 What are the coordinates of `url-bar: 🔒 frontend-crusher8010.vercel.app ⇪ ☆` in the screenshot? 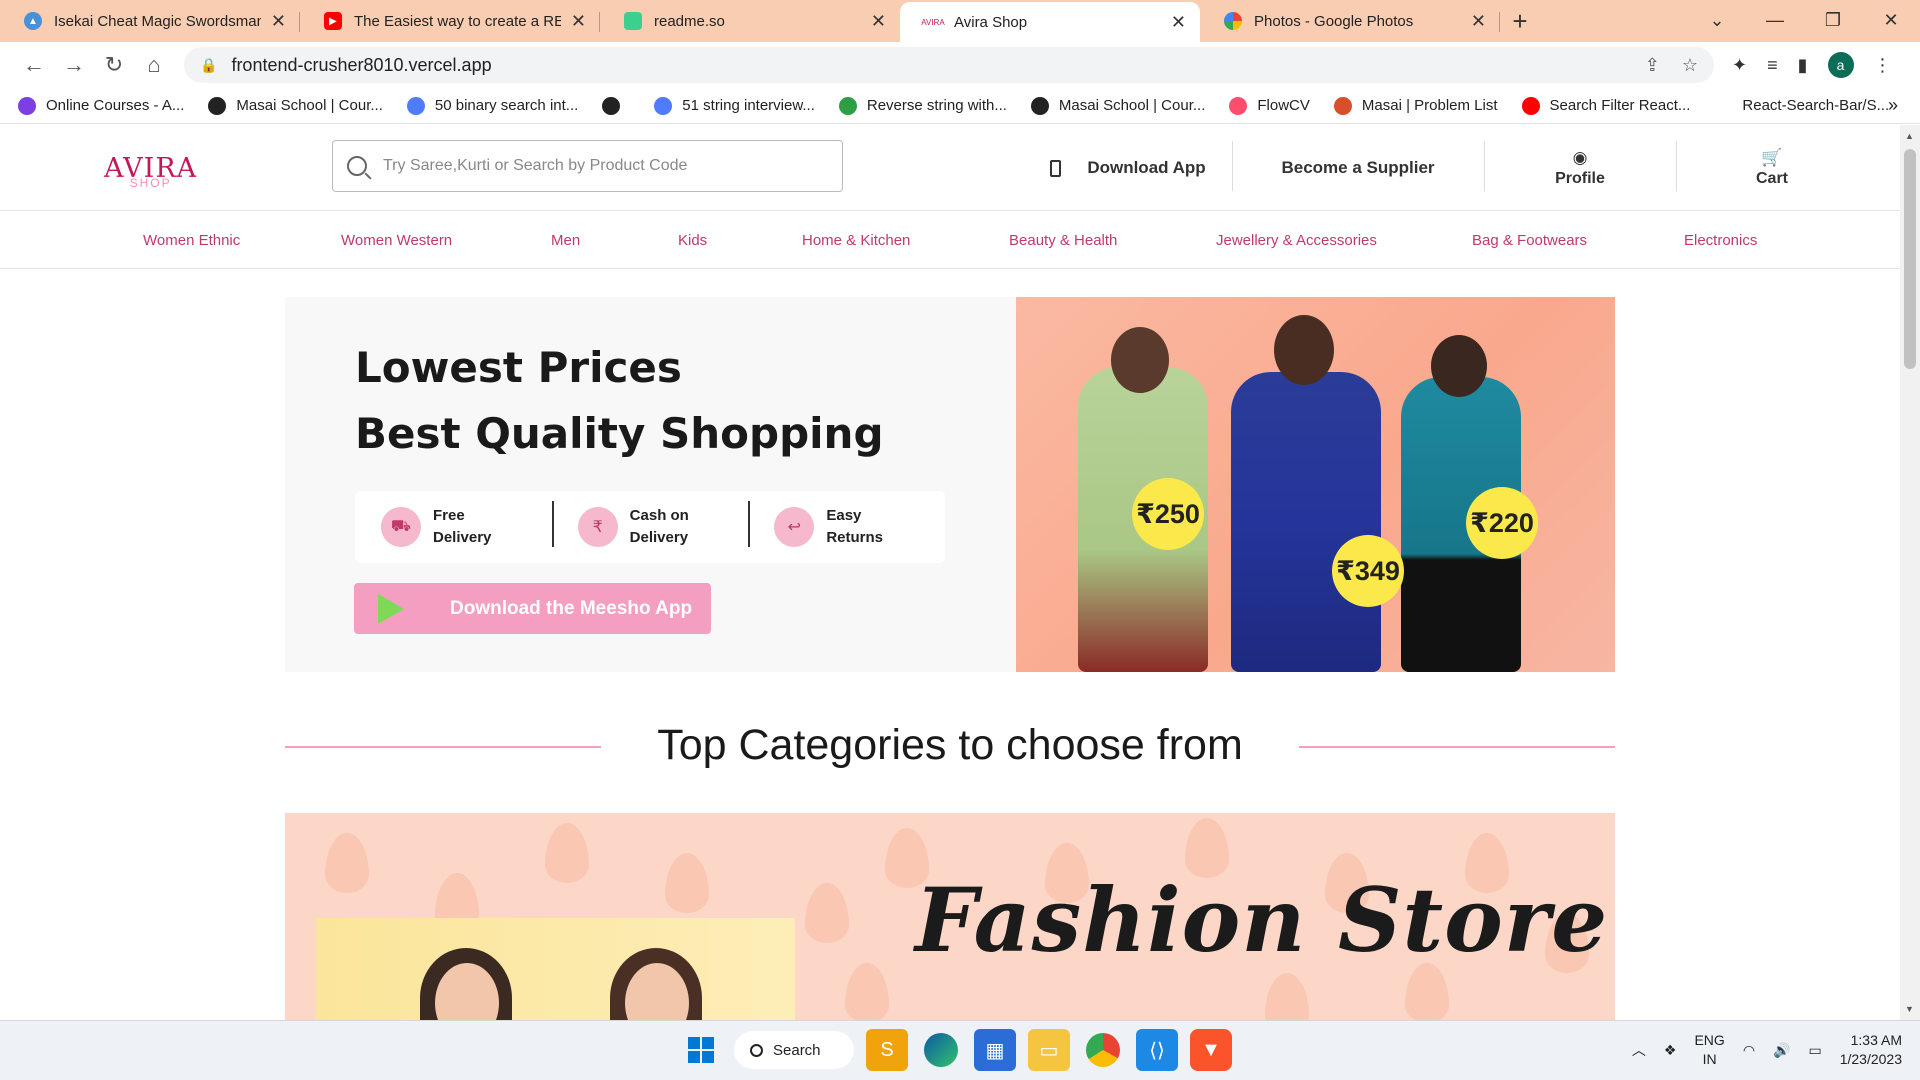 It's located at (949, 65).